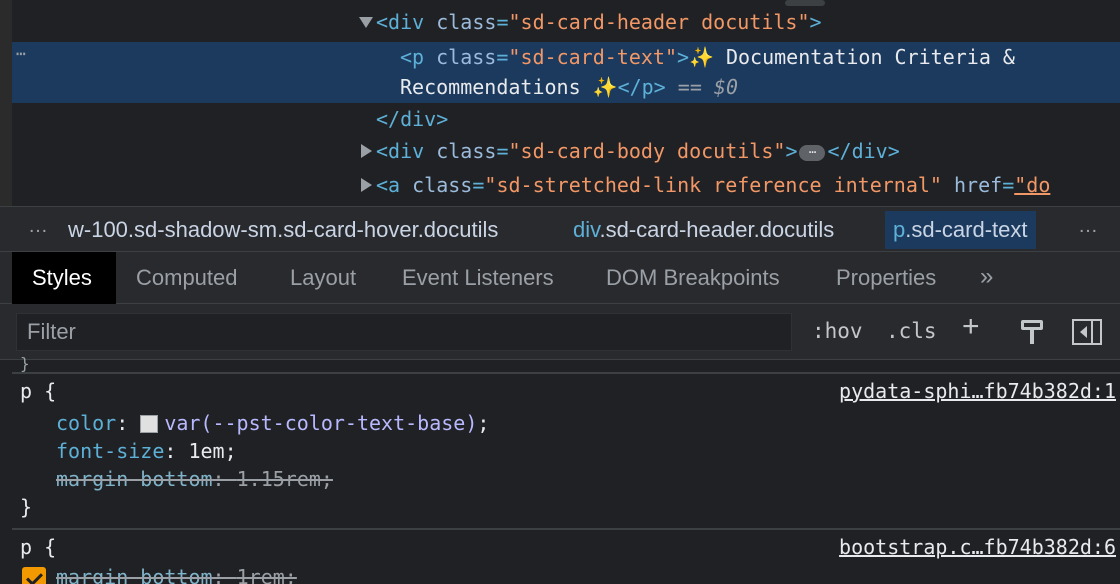  Describe the element at coordinates (852, 57) in the screenshot. I see `node-text: ✨ Documentation Criteria &` at that location.